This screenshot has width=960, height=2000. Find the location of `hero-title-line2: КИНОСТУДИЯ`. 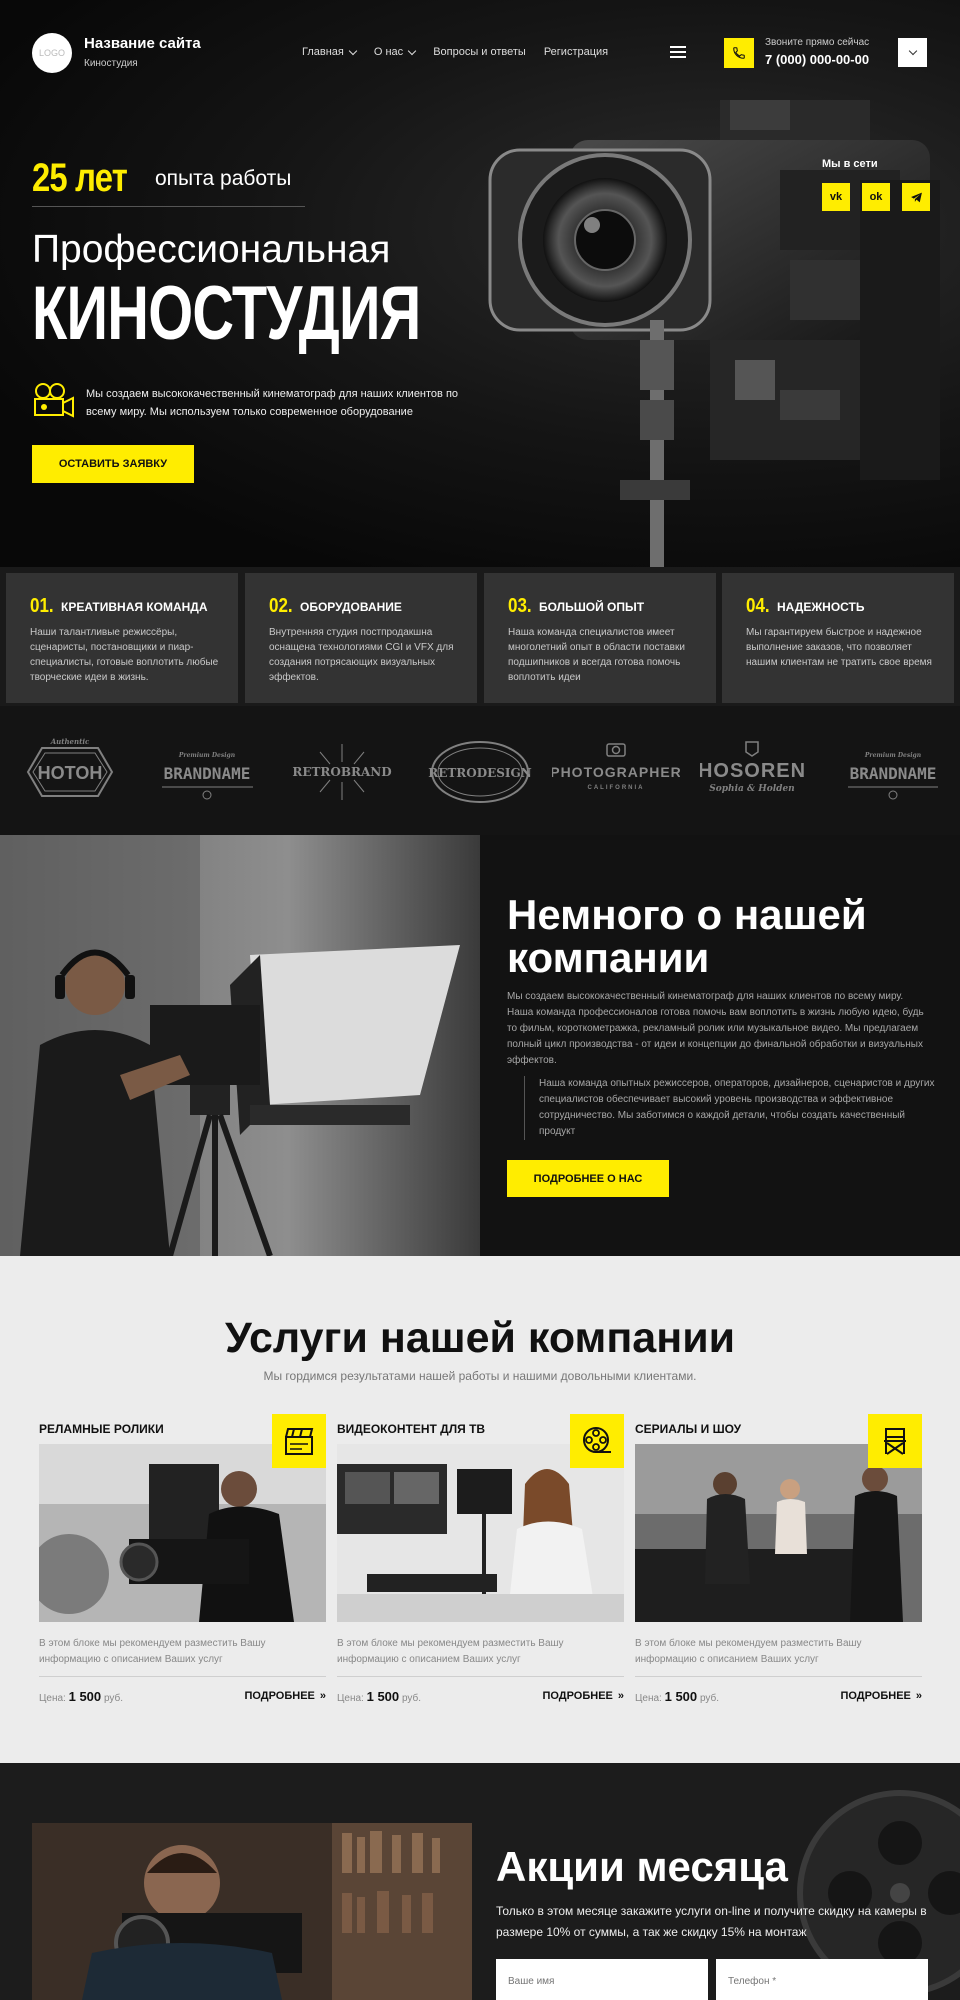

hero-title-line2: КИНОСТУДИЯ is located at coordinates (226, 313).